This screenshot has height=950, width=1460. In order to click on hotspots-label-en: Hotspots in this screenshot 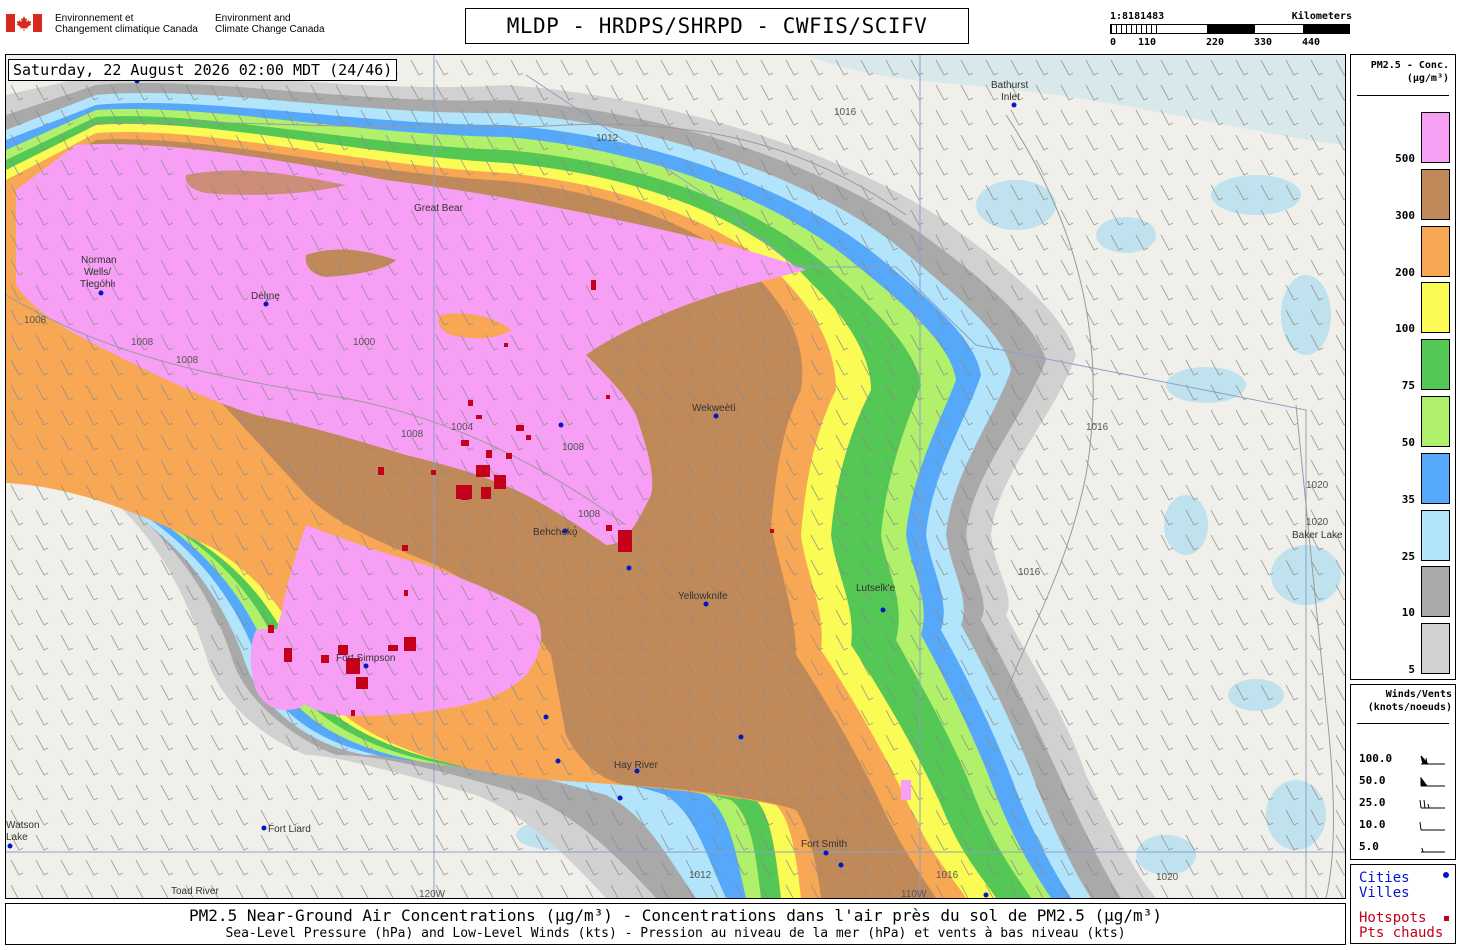, I will do `click(1393, 918)`.